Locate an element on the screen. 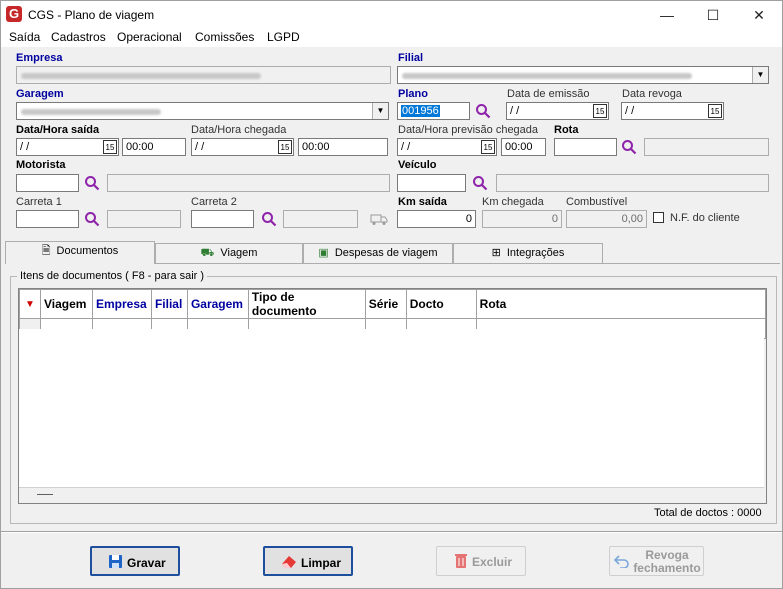 The height and width of the screenshot is (589, 783). menu-operacional: Operacional is located at coordinates (149, 37).